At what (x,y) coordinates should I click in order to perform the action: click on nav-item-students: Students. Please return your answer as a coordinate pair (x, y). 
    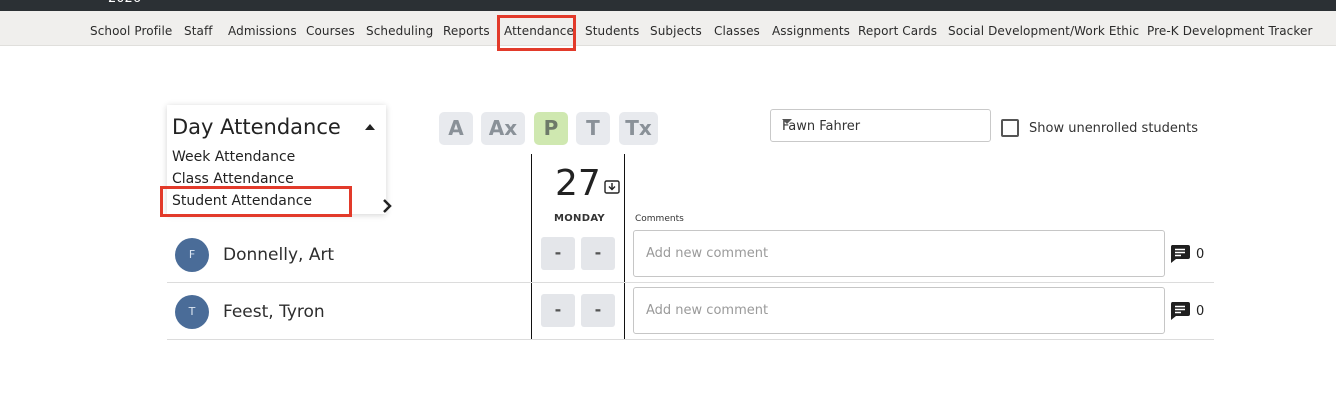
    Looking at the image, I should click on (612, 31).